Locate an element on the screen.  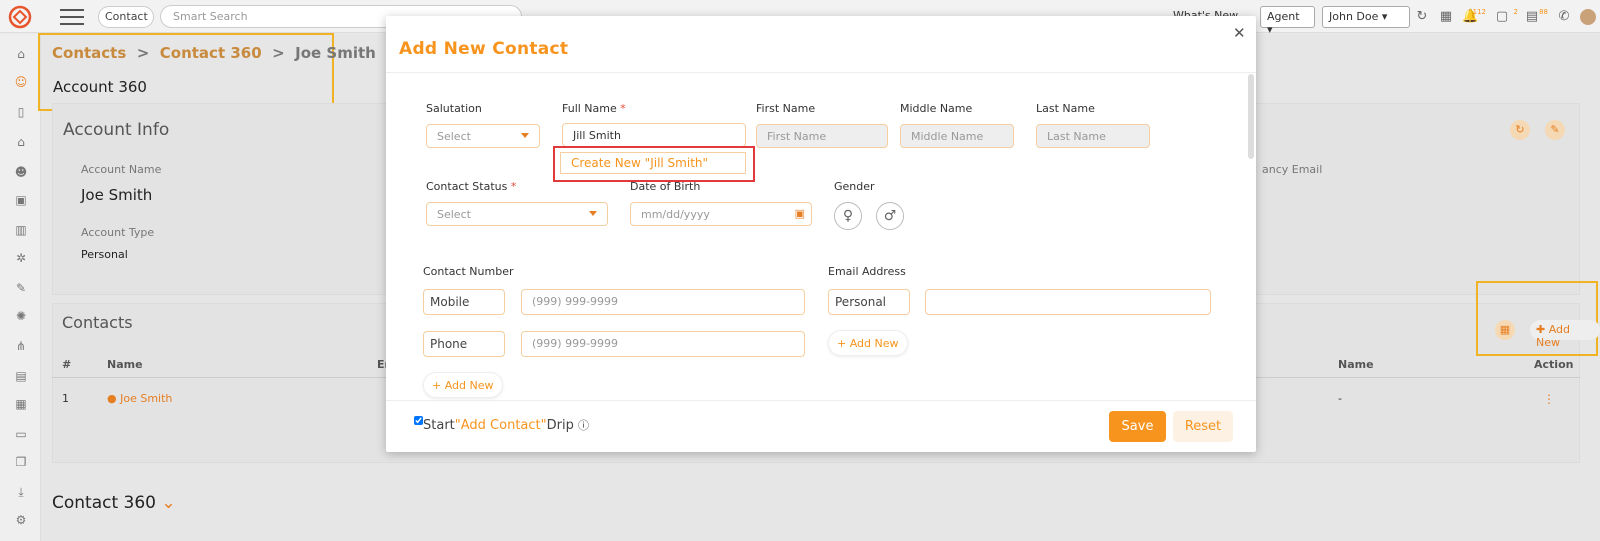
edit-account-icon: ✎ is located at coordinates (1555, 130).